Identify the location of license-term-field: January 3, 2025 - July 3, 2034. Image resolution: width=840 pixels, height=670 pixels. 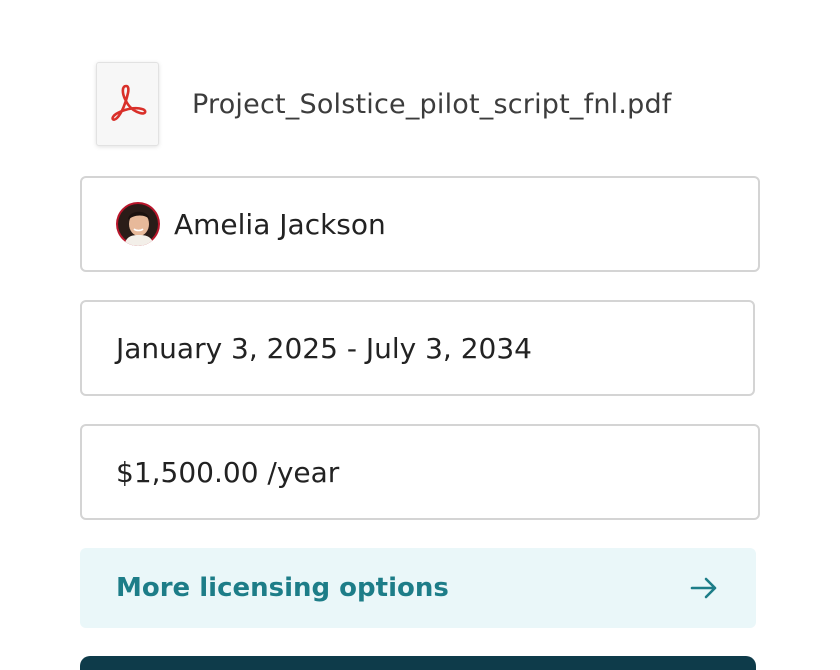
(417, 348).